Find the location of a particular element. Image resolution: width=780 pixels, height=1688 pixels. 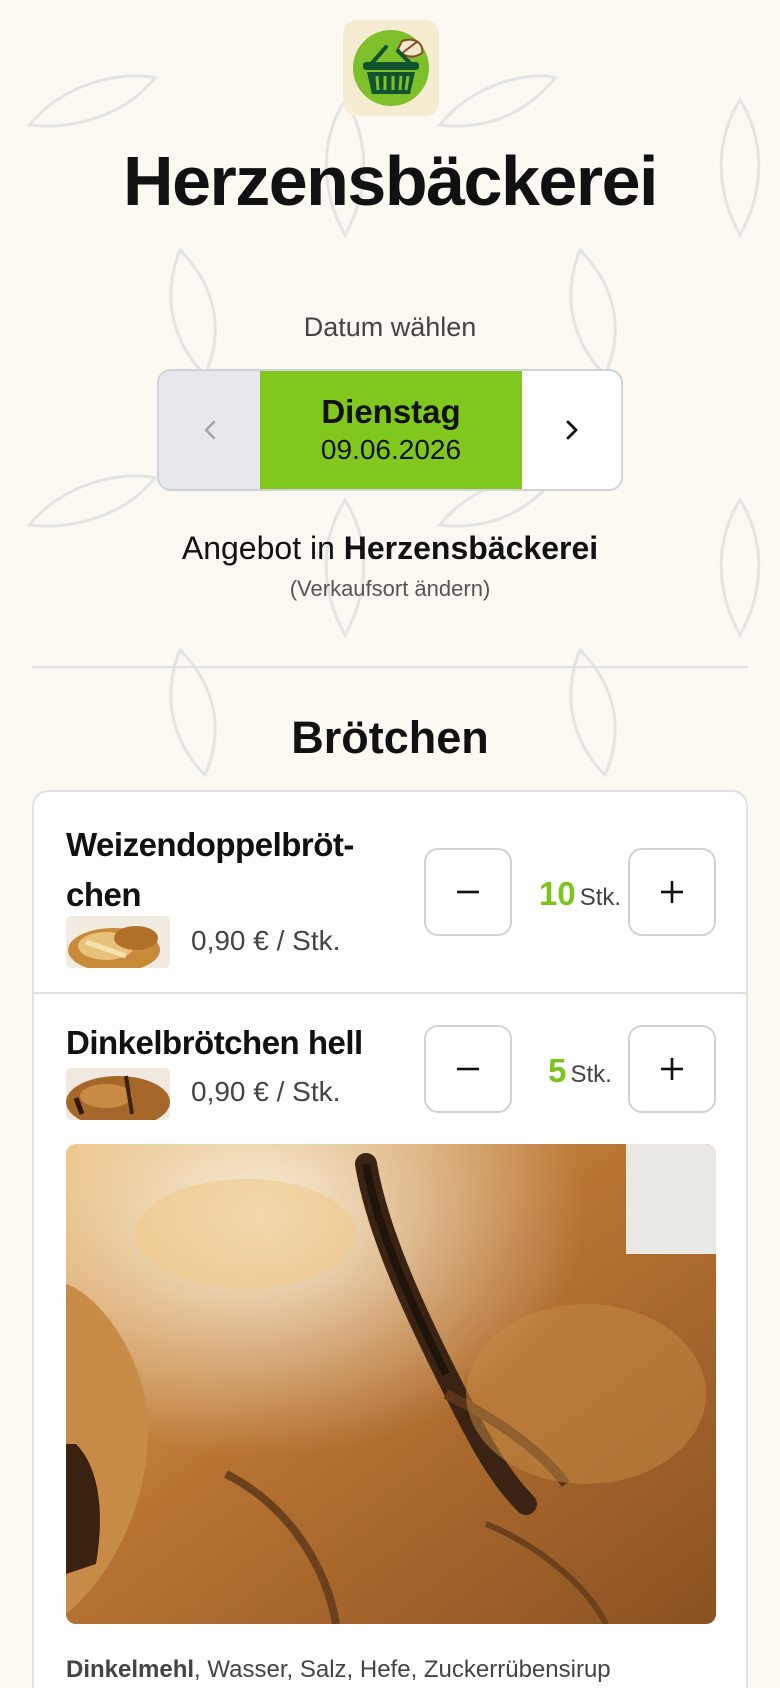

row-divider is located at coordinates (390, 993).